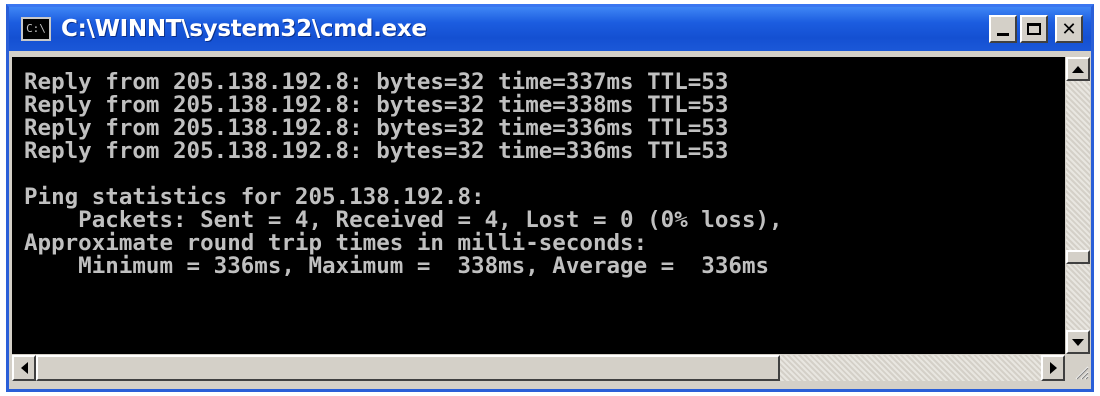 The height and width of the screenshot is (396, 1100). I want to click on arrow-left-icon, so click(24, 368).